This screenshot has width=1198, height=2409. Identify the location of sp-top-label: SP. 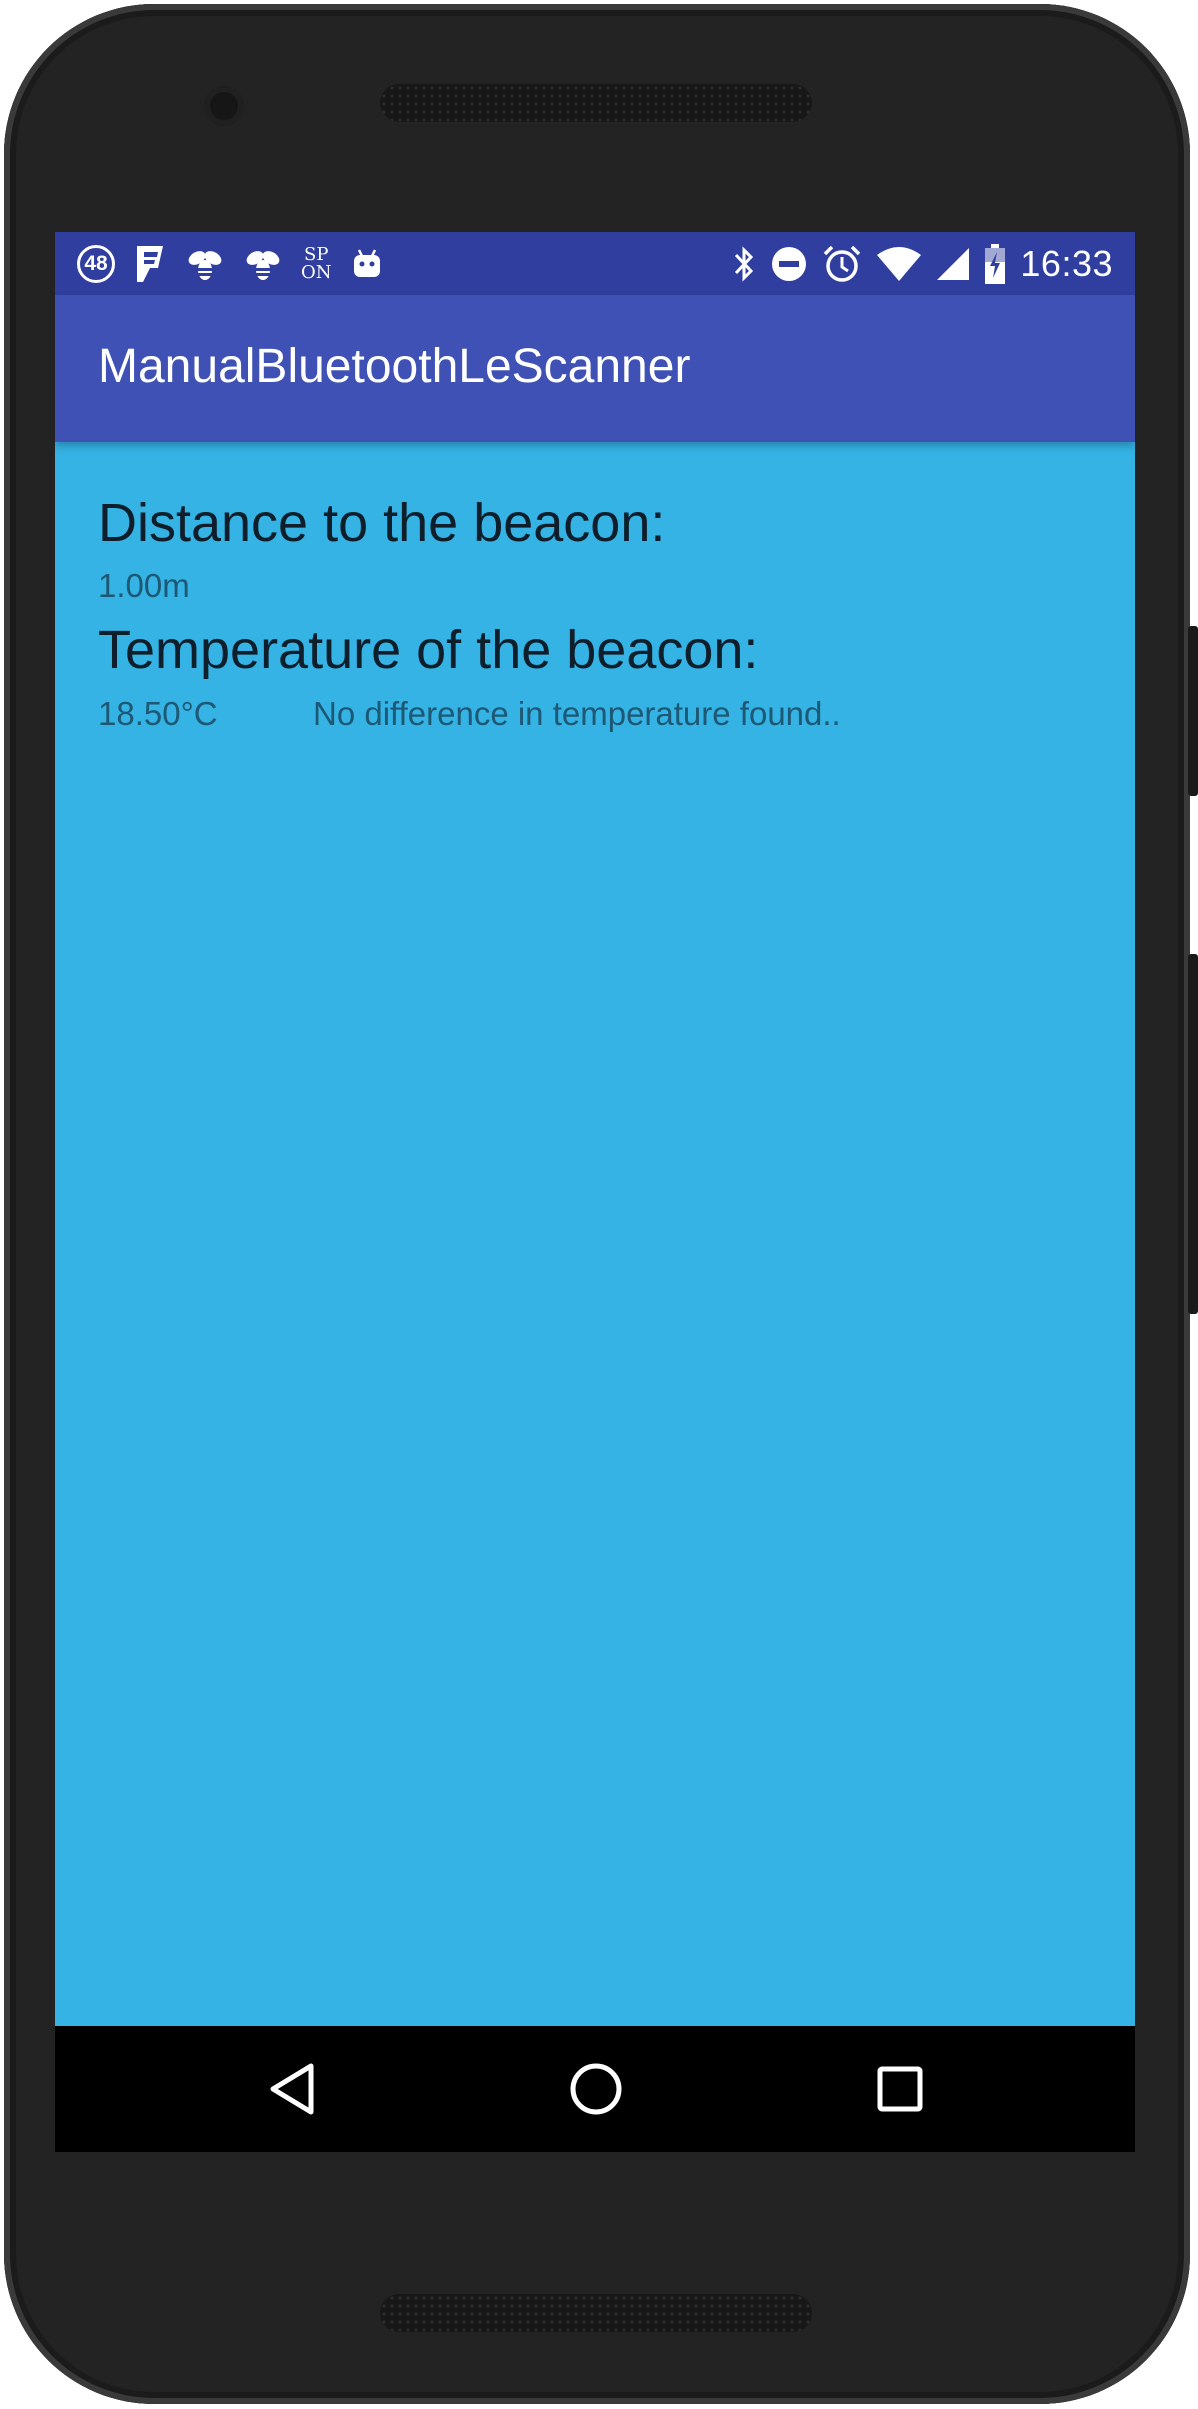
(316, 254).